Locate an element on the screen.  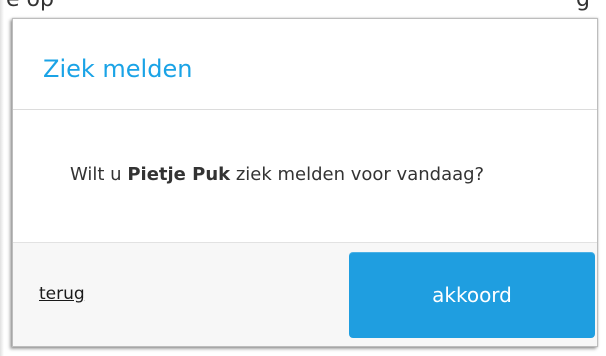
background-text-left: e op is located at coordinates (30, 7).